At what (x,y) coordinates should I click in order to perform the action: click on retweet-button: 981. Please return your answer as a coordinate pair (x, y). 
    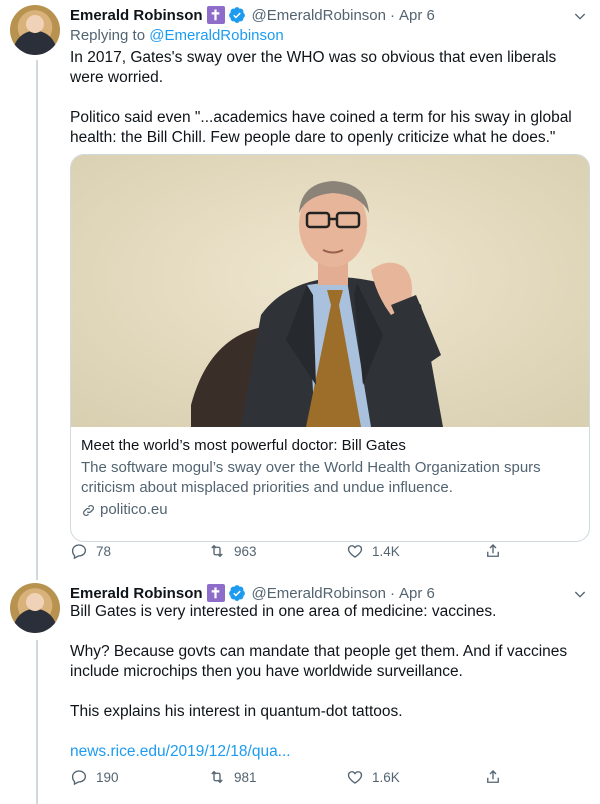
    Looking at the image, I should click on (232, 777).